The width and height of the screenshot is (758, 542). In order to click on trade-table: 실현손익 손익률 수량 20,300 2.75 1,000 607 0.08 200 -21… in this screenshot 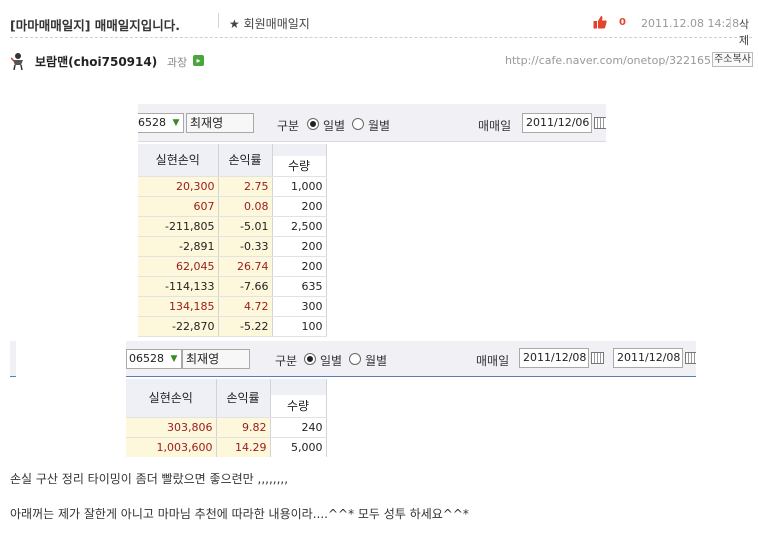, I will do `click(232, 240)`.